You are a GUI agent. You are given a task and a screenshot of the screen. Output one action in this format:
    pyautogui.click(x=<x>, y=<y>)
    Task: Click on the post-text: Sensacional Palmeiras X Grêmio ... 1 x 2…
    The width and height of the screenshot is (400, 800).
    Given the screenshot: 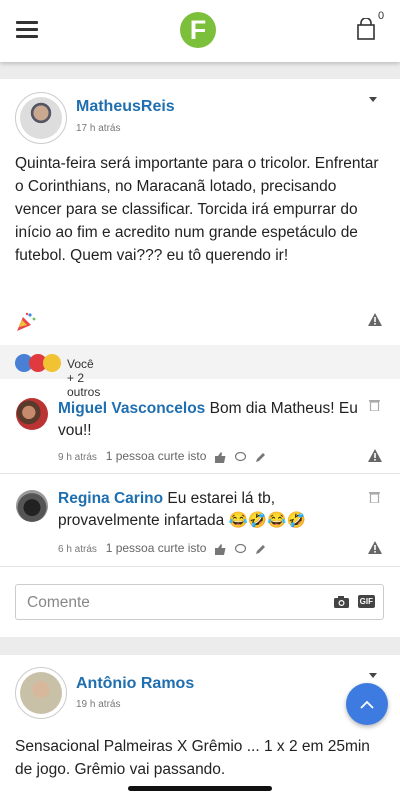 What is the action you would take?
    pyautogui.click(x=192, y=758)
    